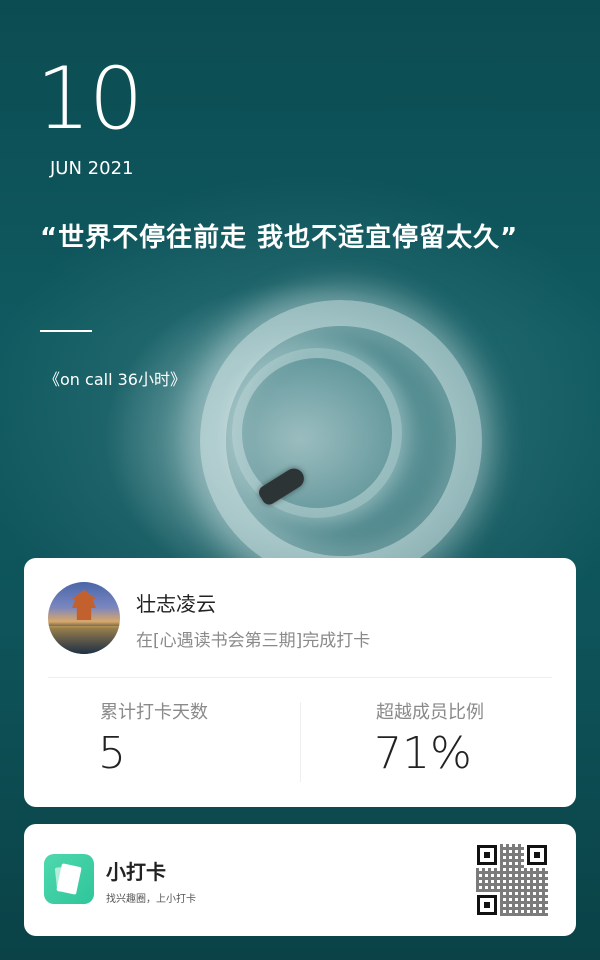 The width and height of the screenshot is (600, 960). What do you see at coordinates (151, 899) in the screenshot?
I see `app-slogan: 找兴趣圈，上小打卡` at bounding box center [151, 899].